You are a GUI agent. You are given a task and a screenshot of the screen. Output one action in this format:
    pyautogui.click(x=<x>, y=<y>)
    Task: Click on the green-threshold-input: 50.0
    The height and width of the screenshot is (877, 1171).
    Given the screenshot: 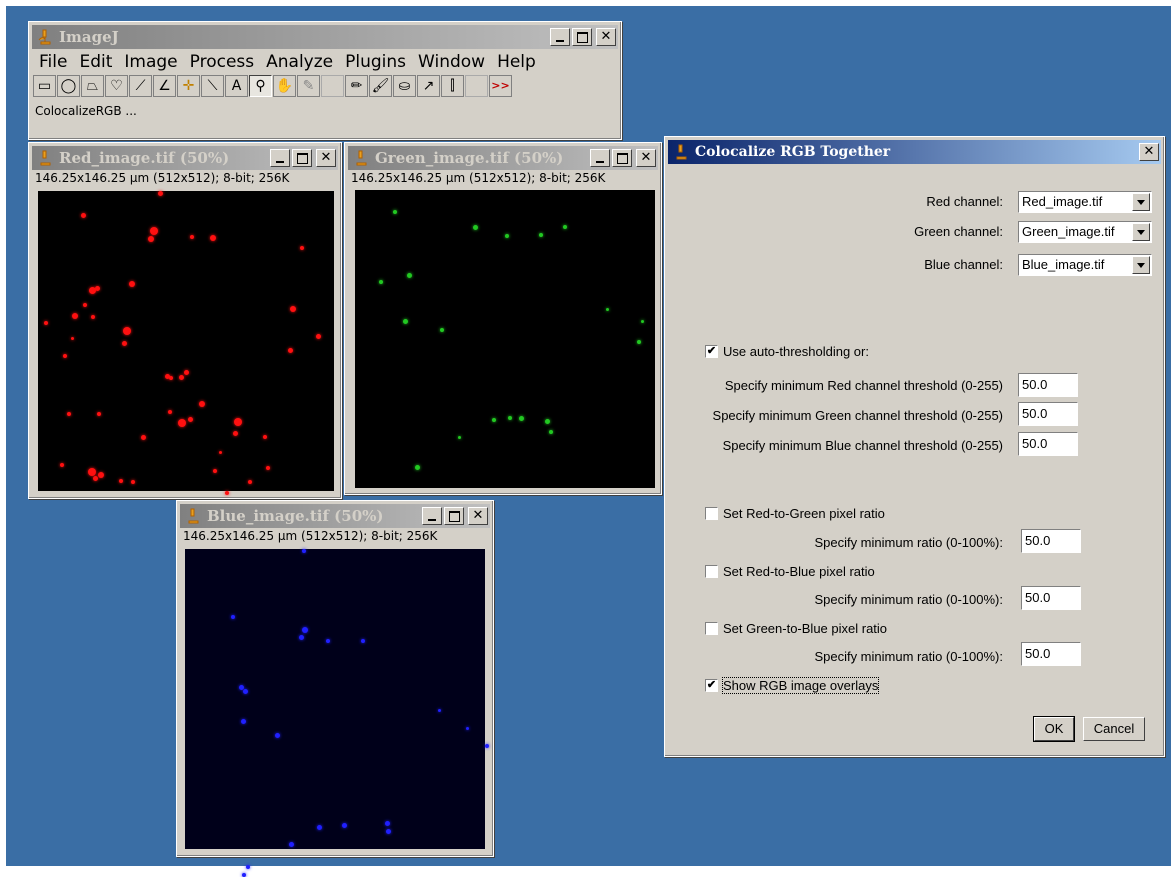 What is the action you would take?
    pyautogui.click(x=1048, y=414)
    